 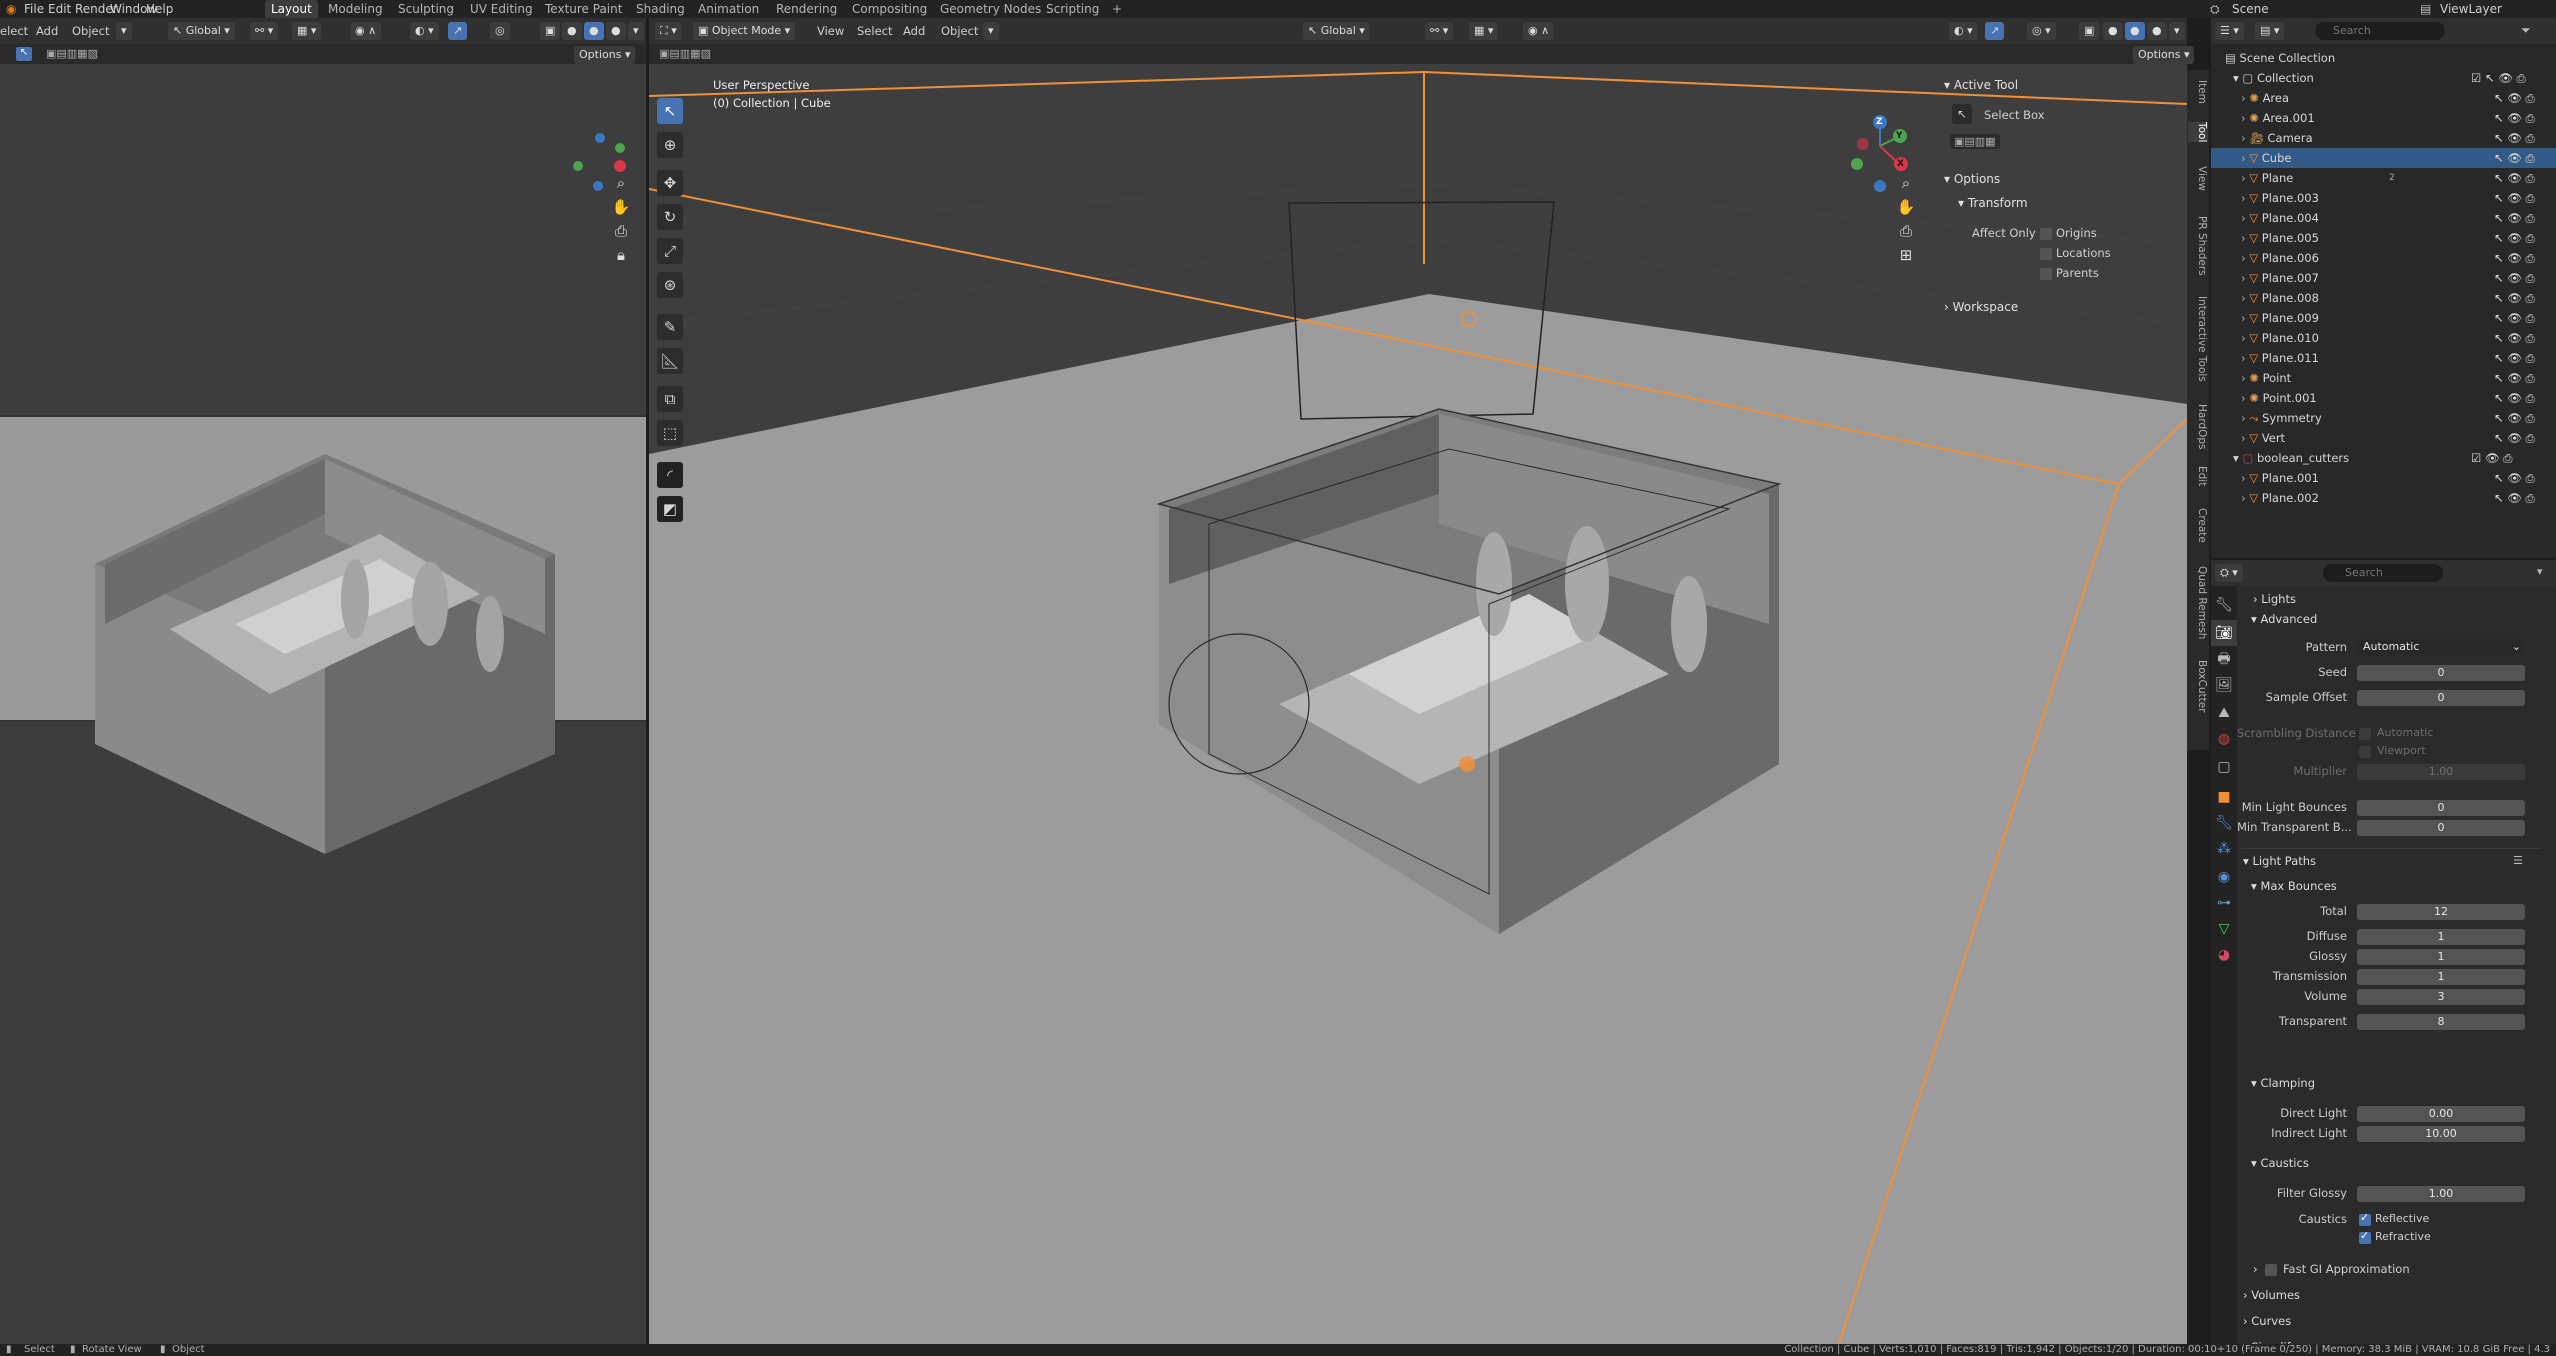 What do you see at coordinates (2383, 418) in the screenshot?
I see `outliner-item: › ⤳ Symmetry ↖ 👁︎ ⎙` at bounding box center [2383, 418].